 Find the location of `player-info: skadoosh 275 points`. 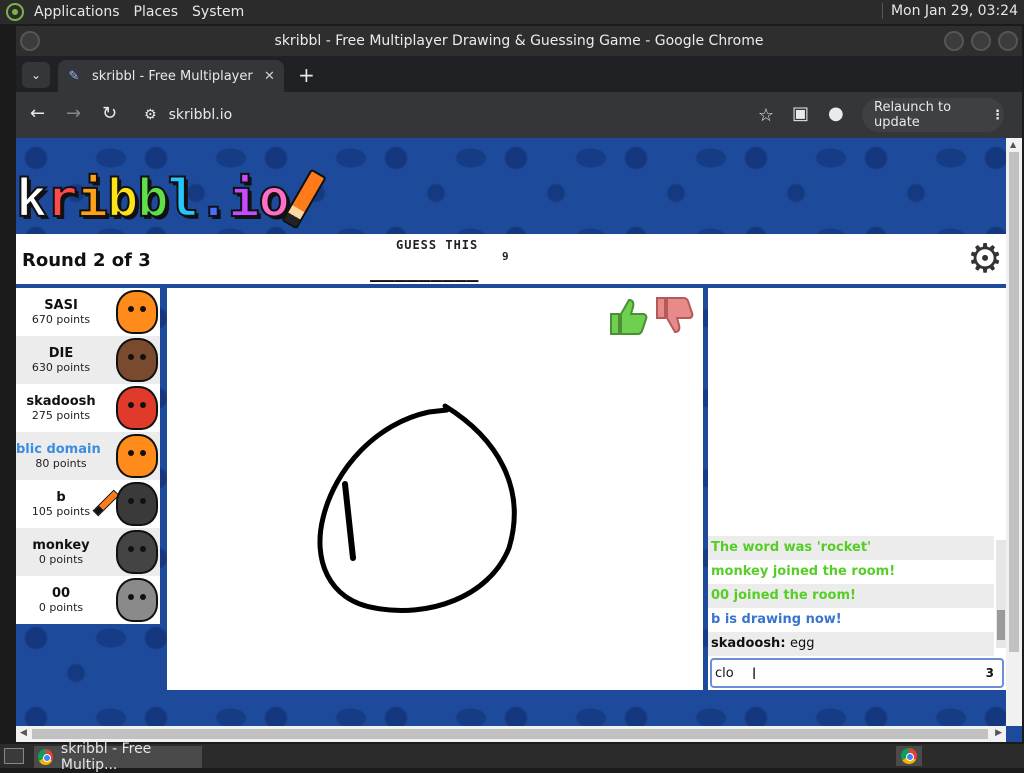

player-info: skadoosh 275 points is located at coordinates (61, 408).